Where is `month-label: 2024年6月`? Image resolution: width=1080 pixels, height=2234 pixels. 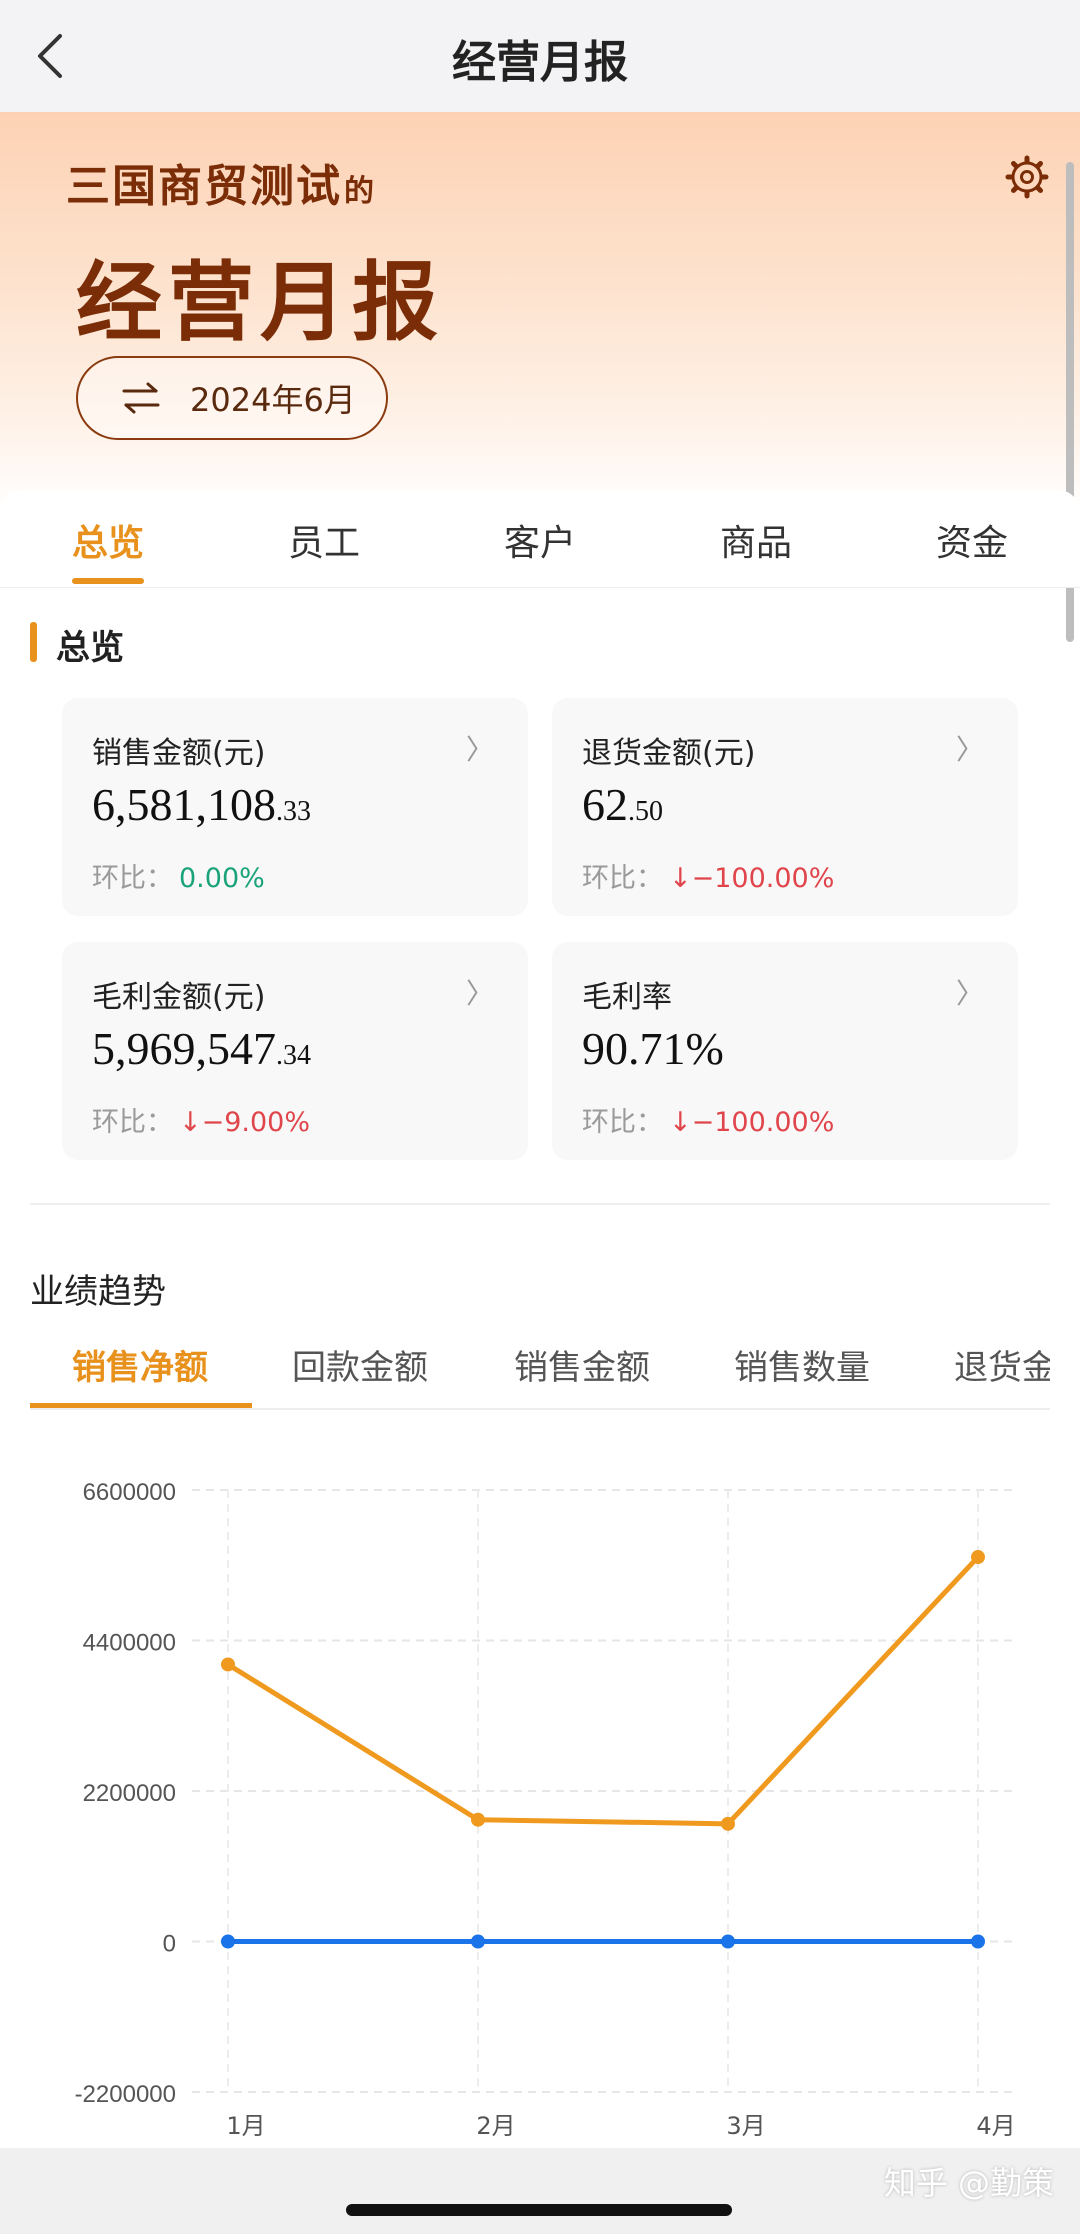
month-label: 2024年6月 is located at coordinates (273, 400).